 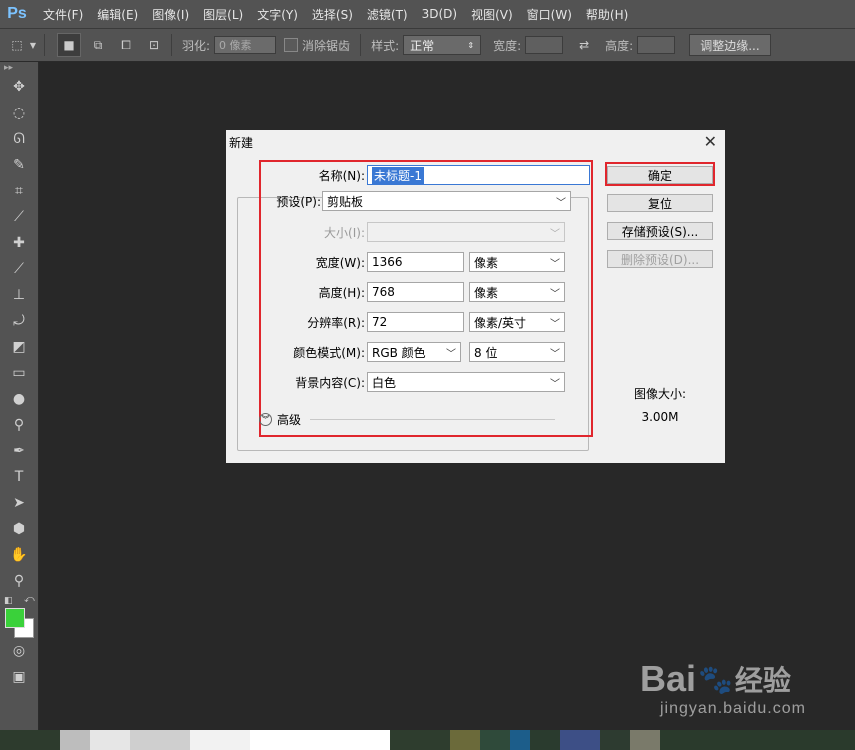 What do you see at coordinates (19, 347) in the screenshot?
I see `eraser-icon: ◩` at bounding box center [19, 347].